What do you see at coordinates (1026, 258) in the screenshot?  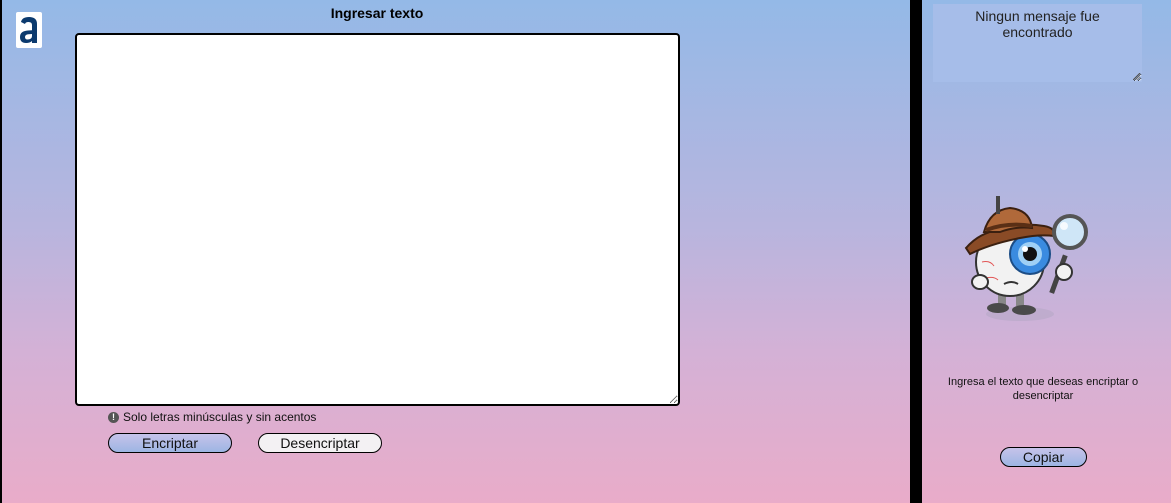 I see `detective-eye-icon` at bounding box center [1026, 258].